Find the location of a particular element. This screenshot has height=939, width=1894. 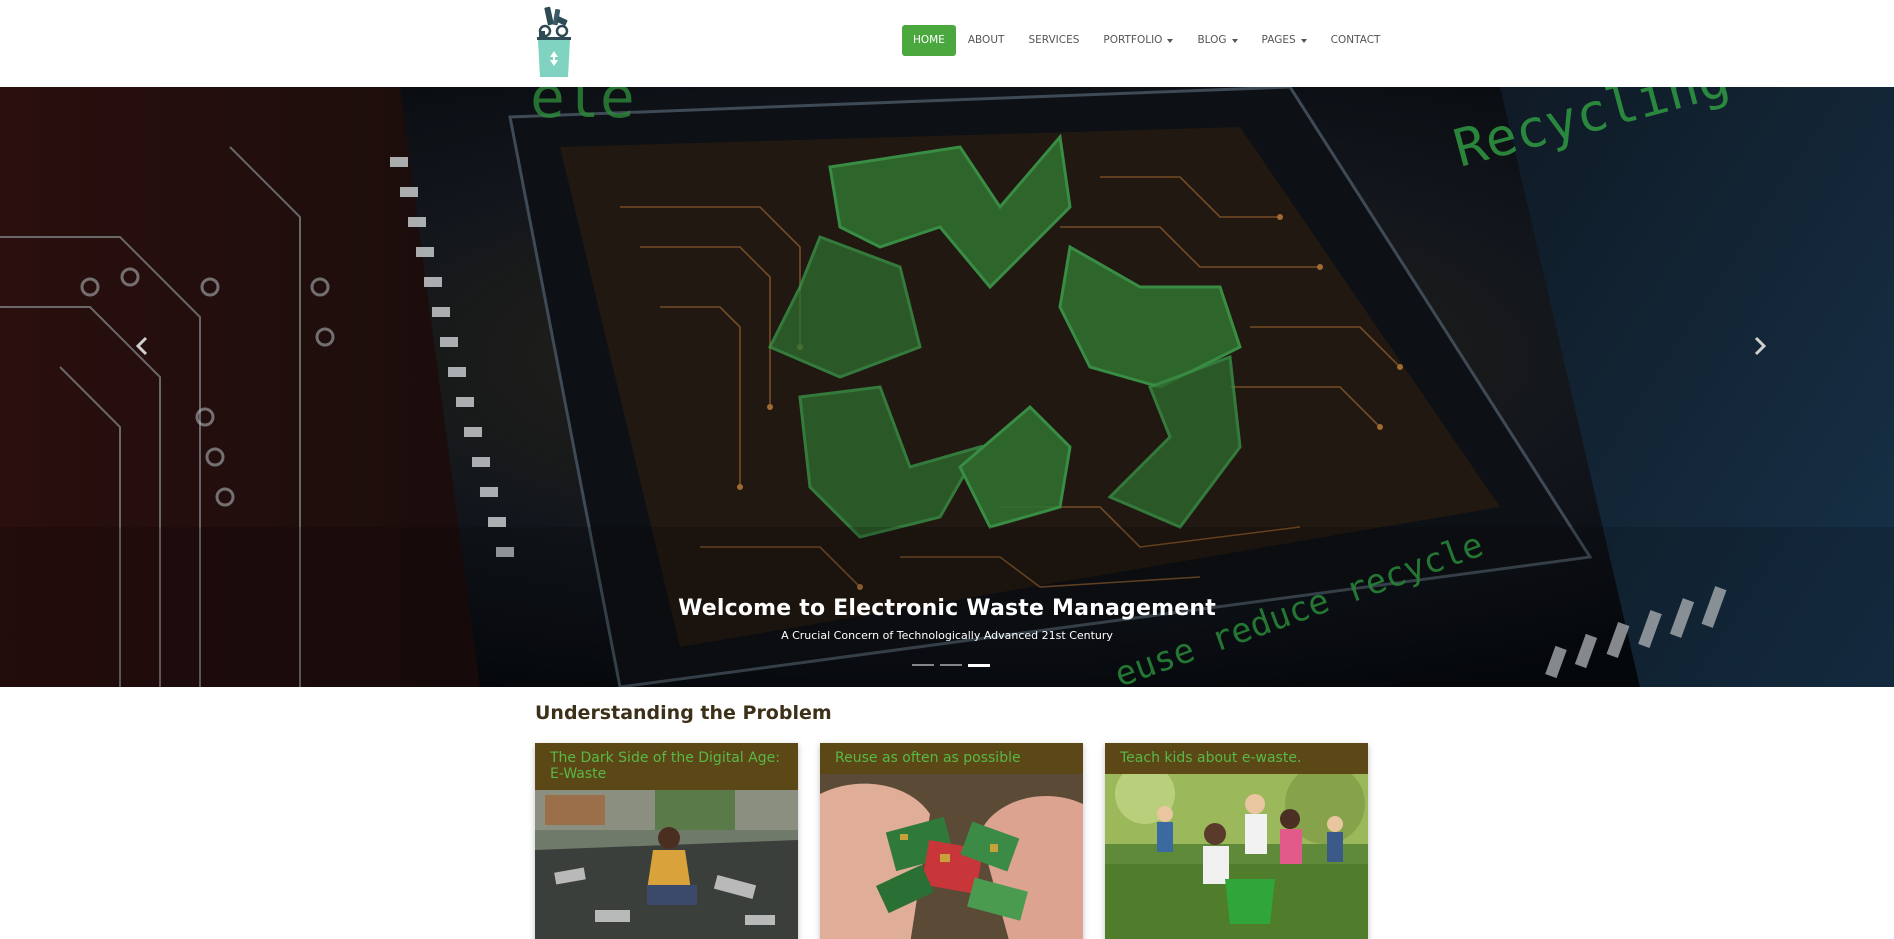

chevron-right-icon is located at coordinates (1760, 346).